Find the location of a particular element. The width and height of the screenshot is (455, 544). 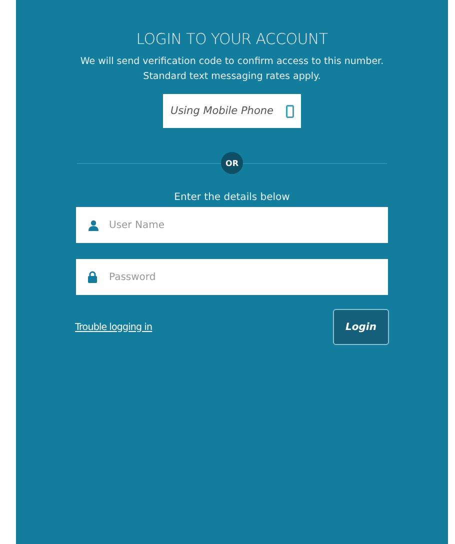

phone-icon is located at coordinates (290, 111).